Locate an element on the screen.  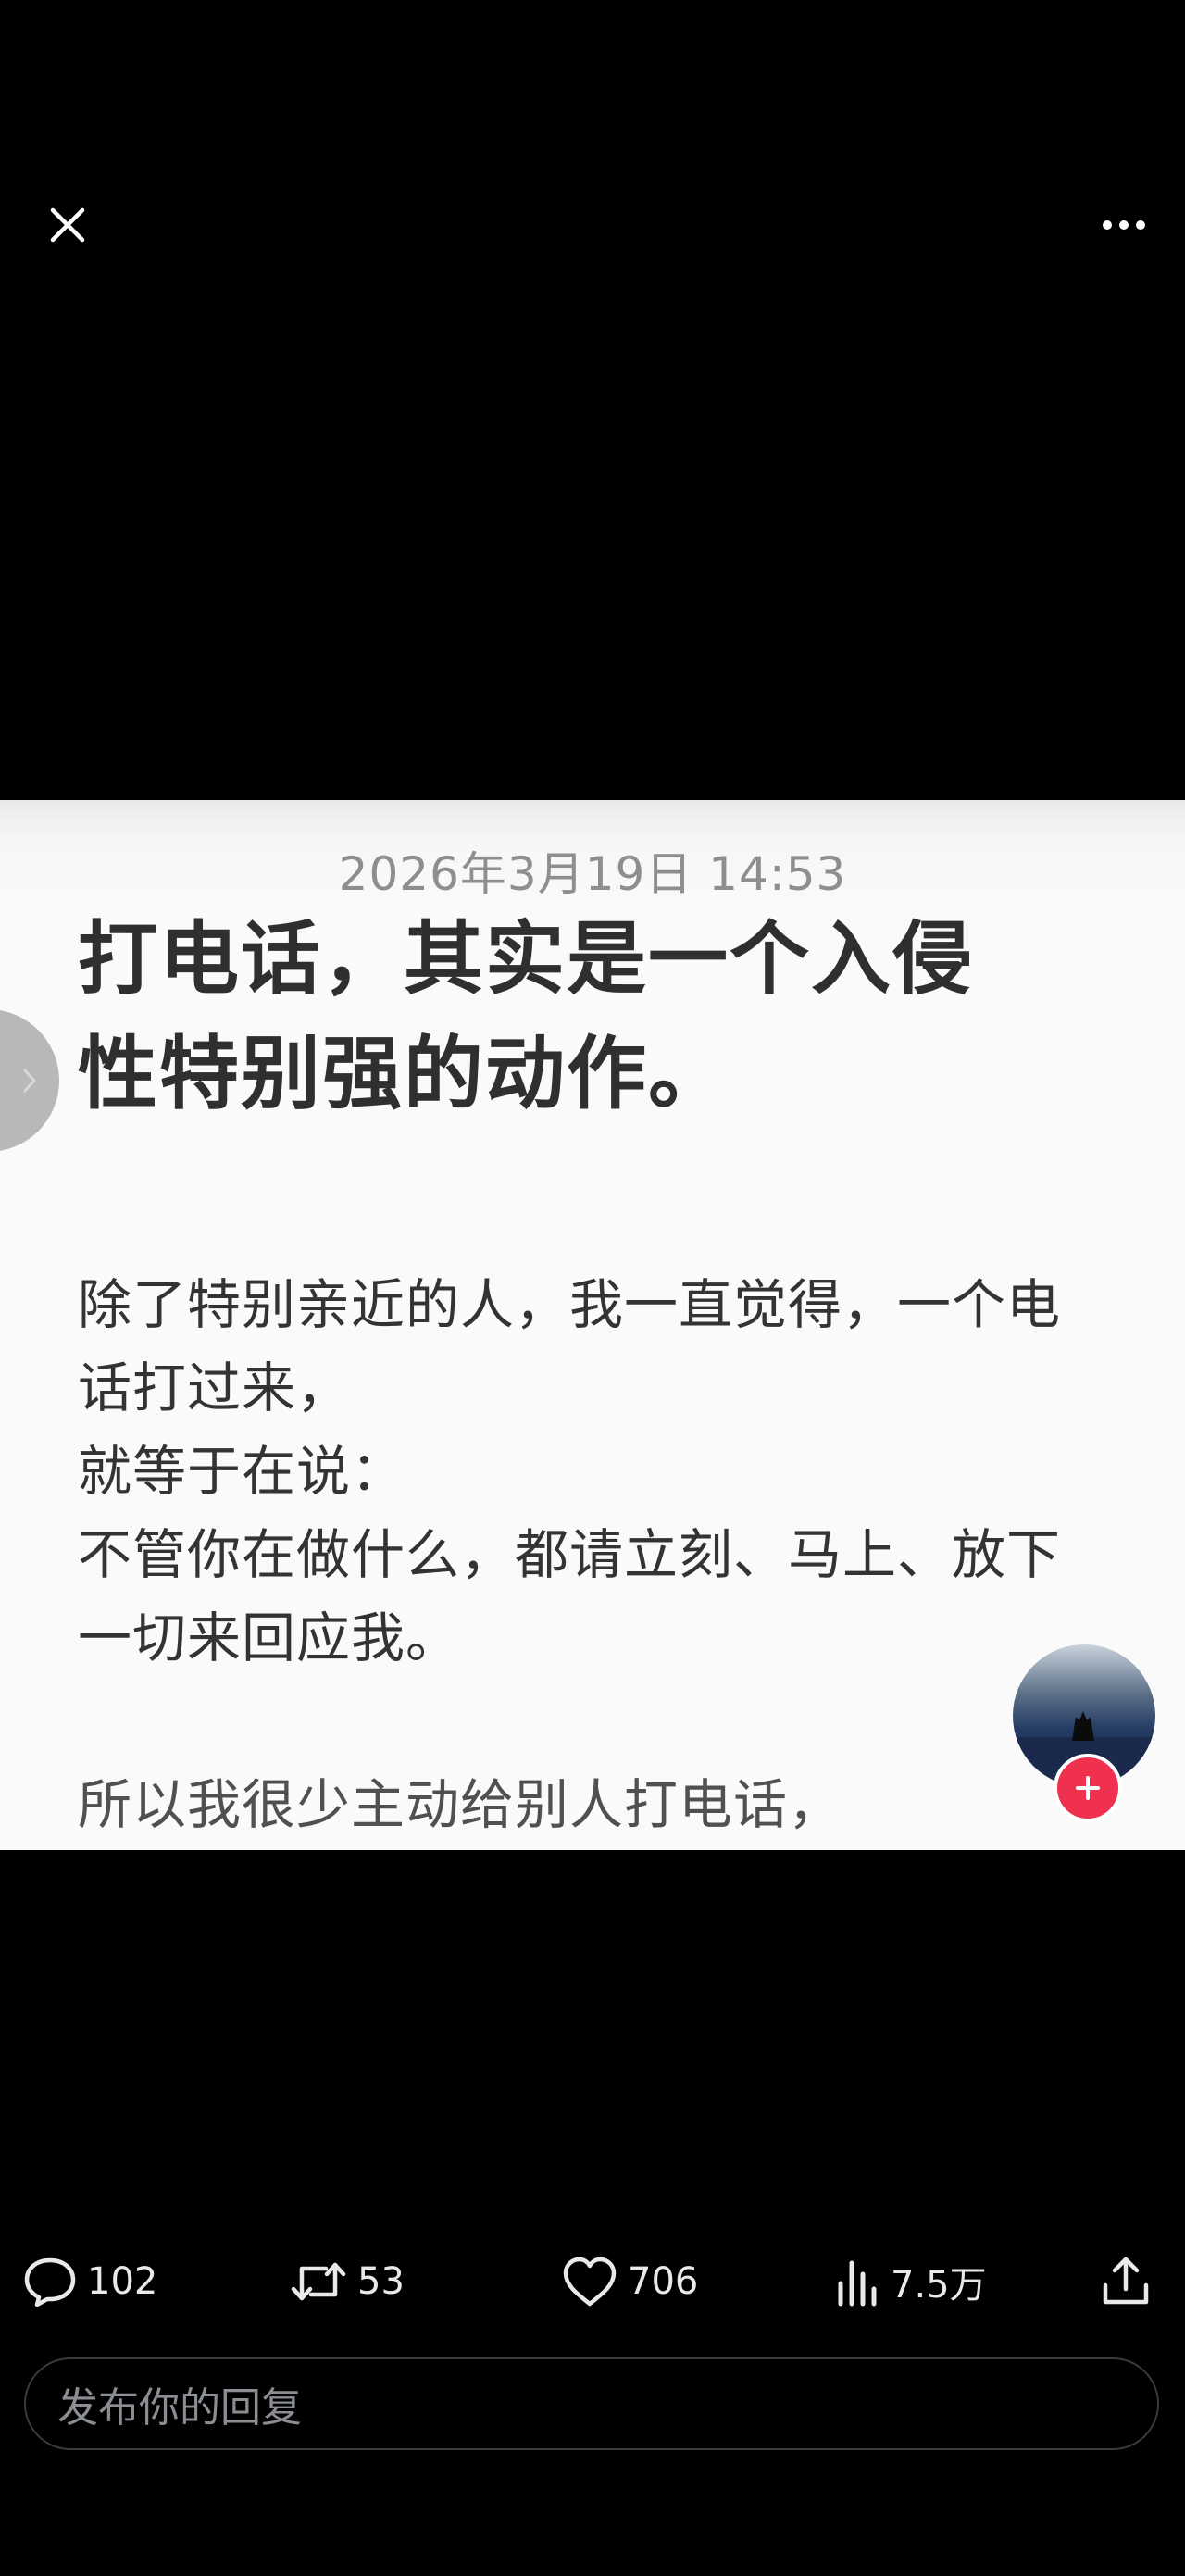
close-button is located at coordinates (67, 225).